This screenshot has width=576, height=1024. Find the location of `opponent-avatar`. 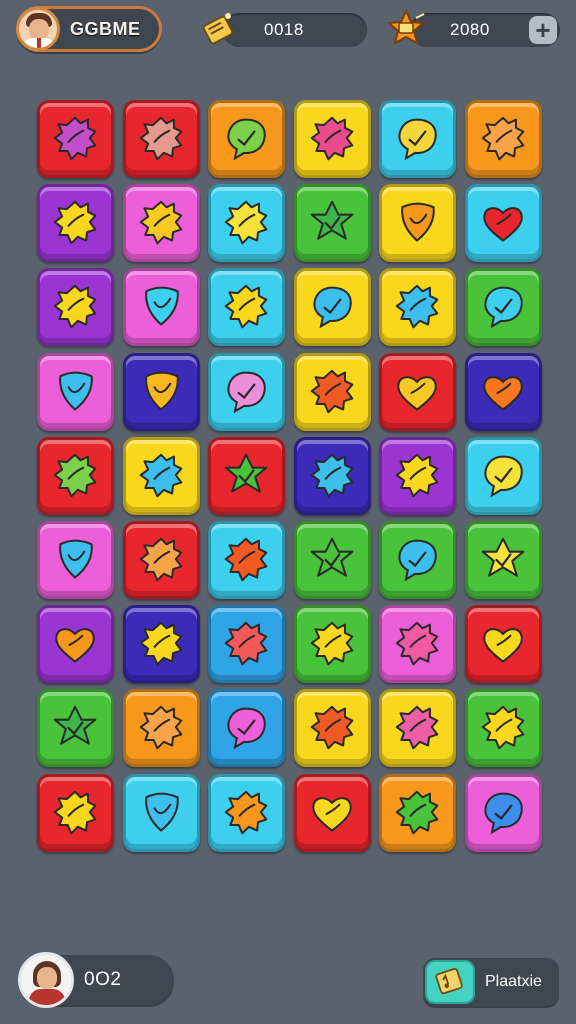

opponent-avatar is located at coordinates (46, 980).